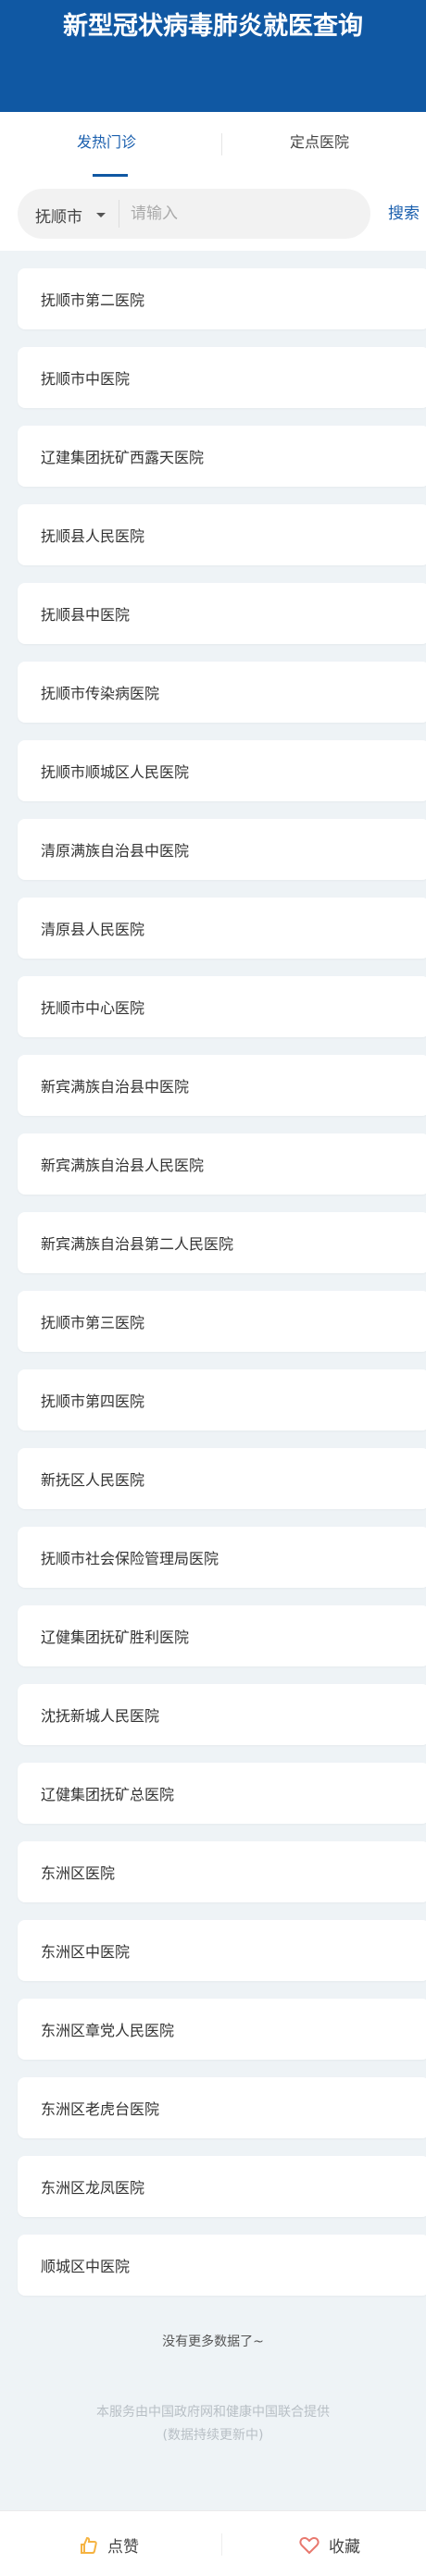  What do you see at coordinates (222, 1794) in the screenshot?
I see `hospital-card: 辽健集团抚矿总医院` at bounding box center [222, 1794].